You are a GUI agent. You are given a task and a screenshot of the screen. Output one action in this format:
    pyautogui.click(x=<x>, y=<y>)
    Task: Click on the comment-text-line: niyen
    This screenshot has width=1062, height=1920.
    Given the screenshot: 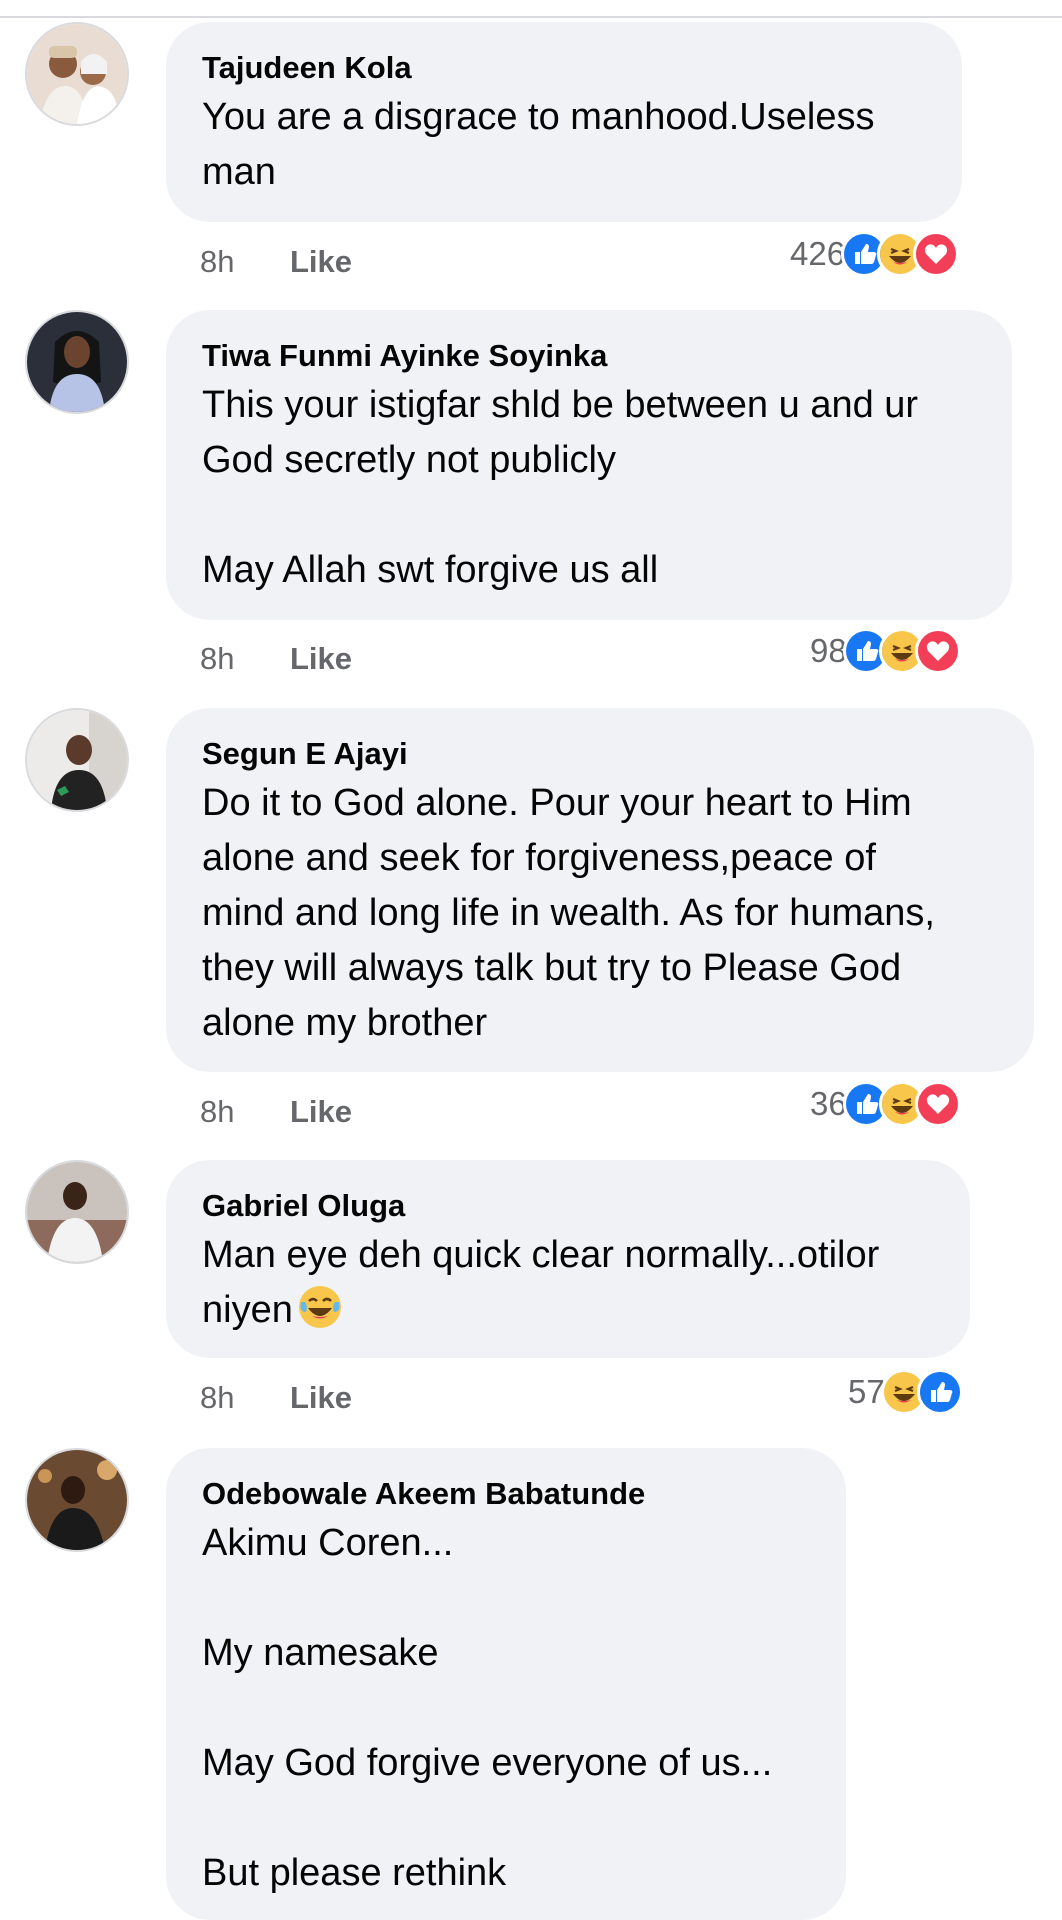 What is the action you would take?
    pyautogui.click(x=247, y=1310)
    